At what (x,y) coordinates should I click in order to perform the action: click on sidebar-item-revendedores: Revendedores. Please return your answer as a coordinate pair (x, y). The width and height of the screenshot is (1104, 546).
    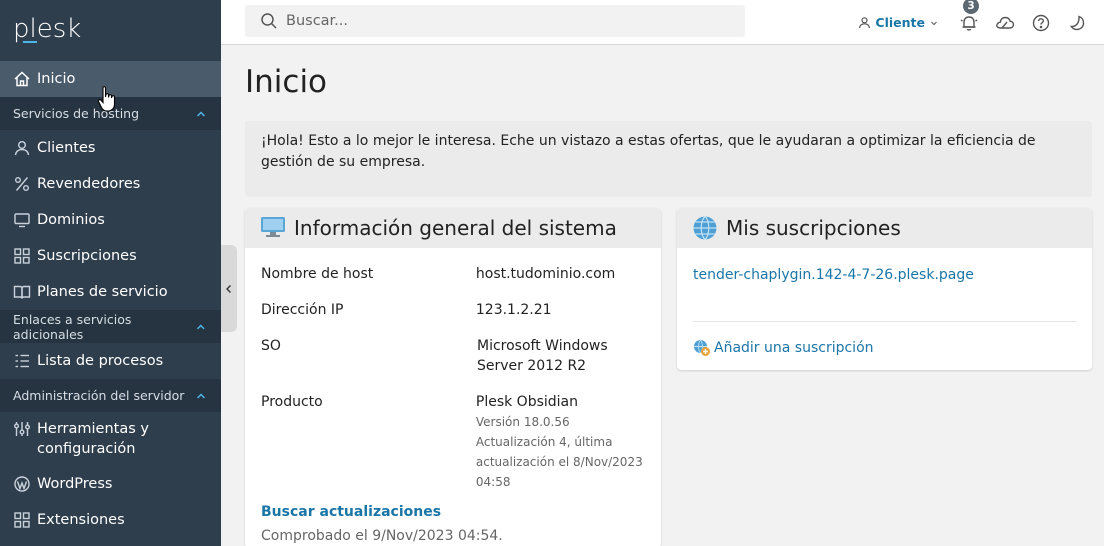
    Looking at the image, I should click on (110, 184).